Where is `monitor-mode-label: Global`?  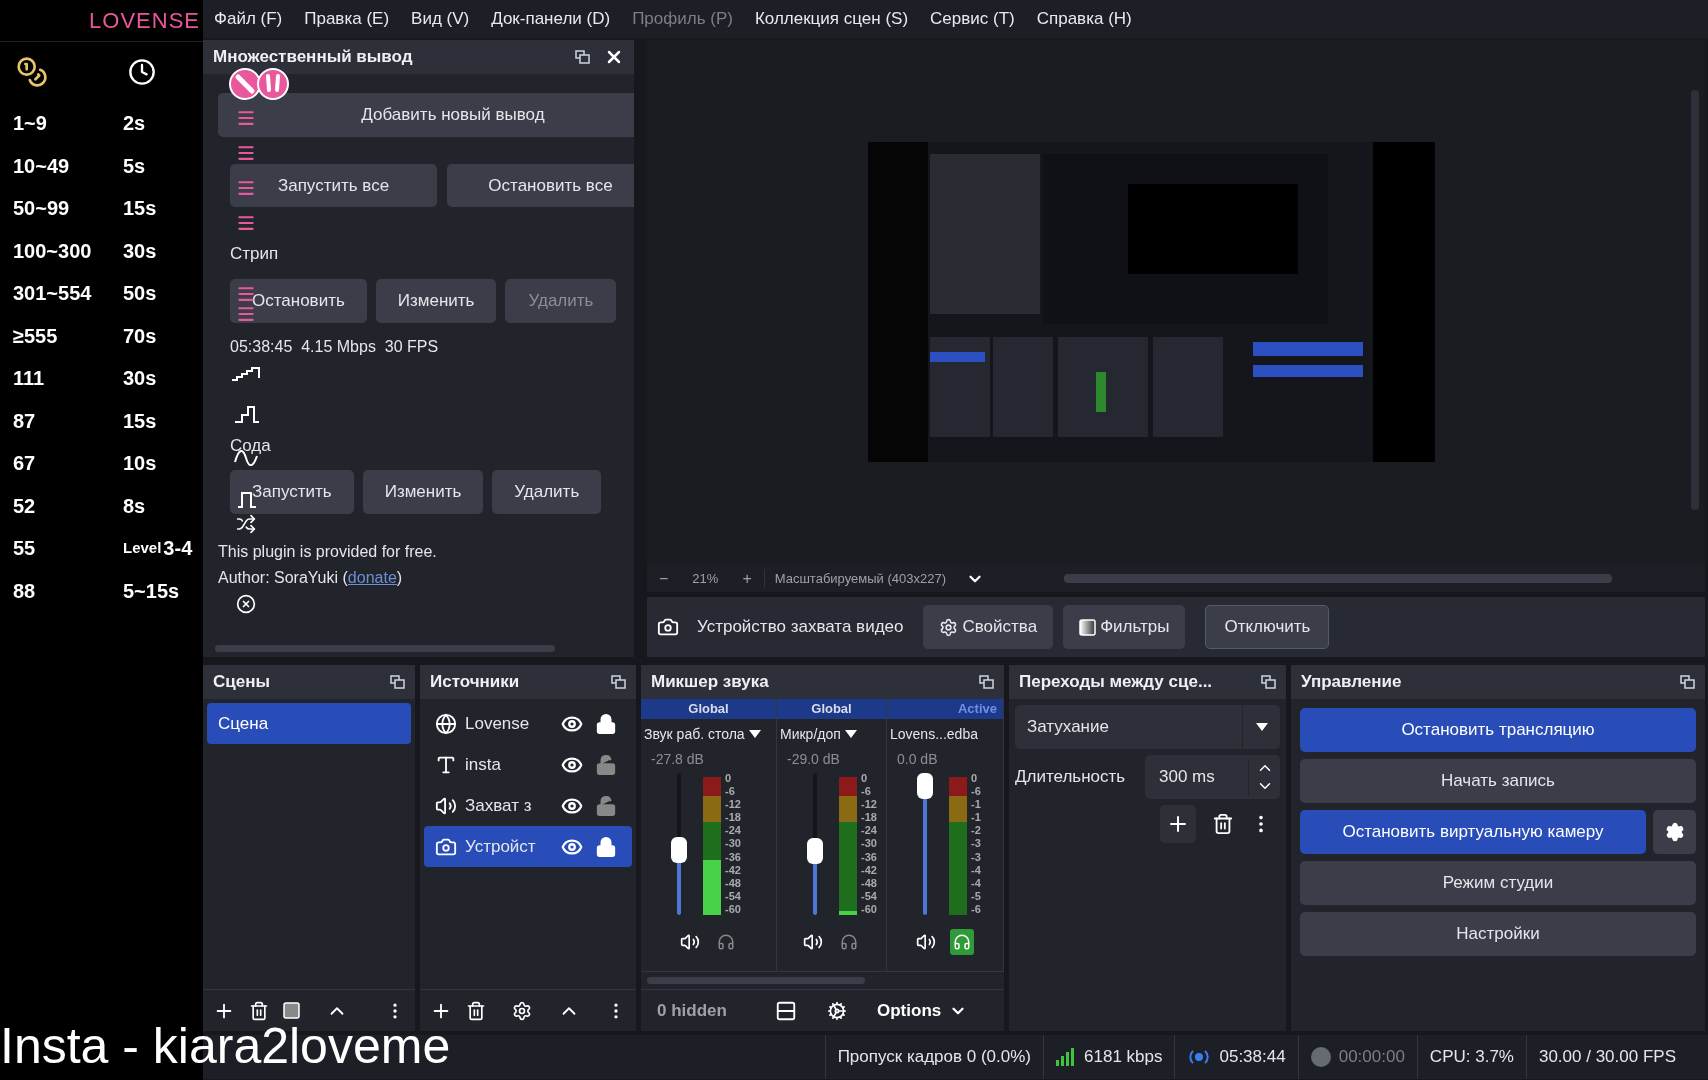
monitor-mode-label: Global is located at coordinates (831, 709).